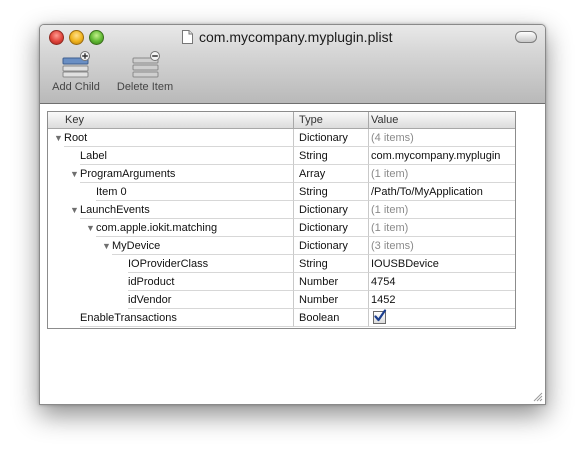  I want to click on type-label: Array, so click(312, 174).